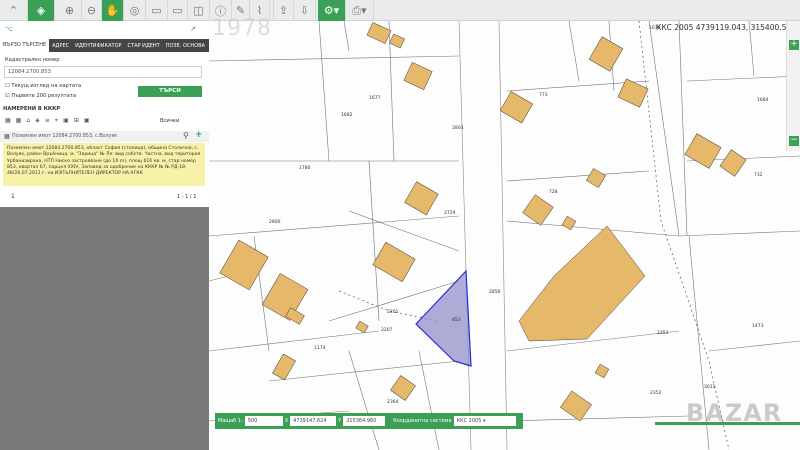  What do you see at coordinates (393, 312) in the screenshot?
I see `parcel-label-2201: 2201` at bounding box center [393, 312].